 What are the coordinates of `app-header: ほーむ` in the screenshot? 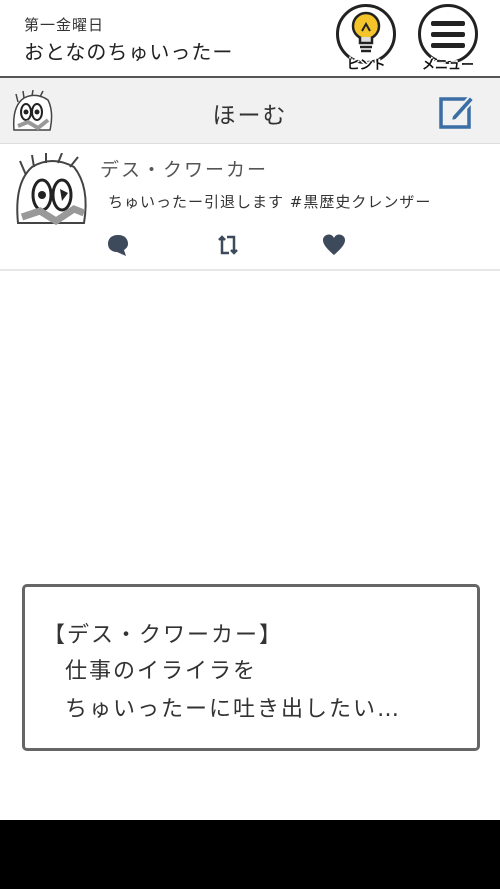 It's located at (250, 111).